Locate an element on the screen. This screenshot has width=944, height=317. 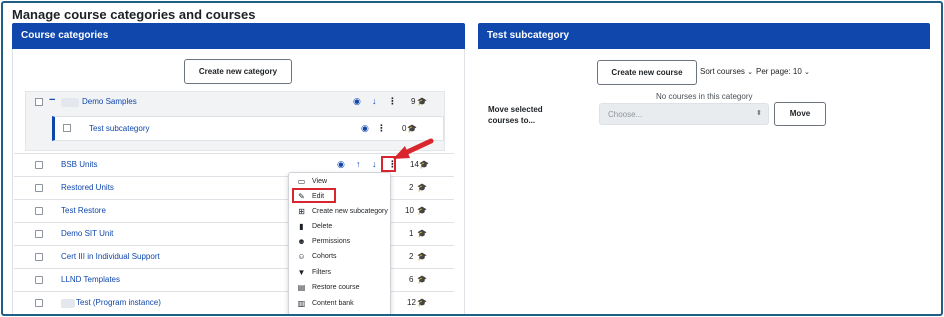
menu-item-delete: ▮ Delete is located at coordinates (340, 227).